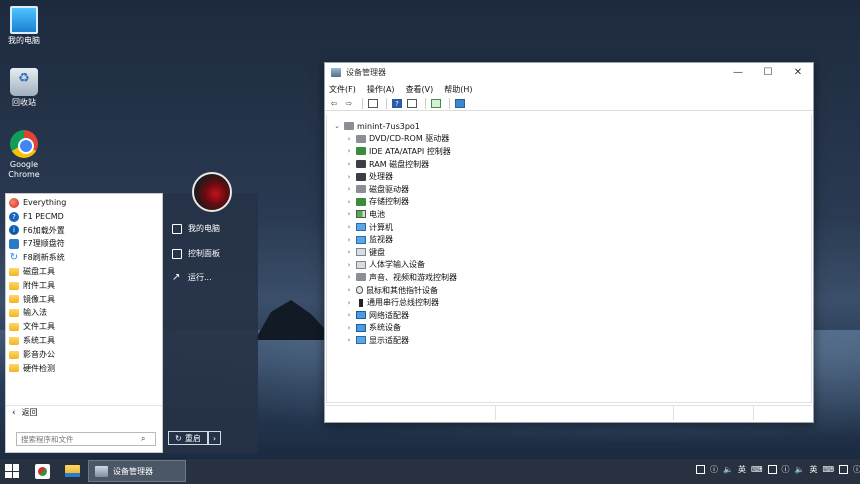  I want to click on start-button, so click(12, 471).